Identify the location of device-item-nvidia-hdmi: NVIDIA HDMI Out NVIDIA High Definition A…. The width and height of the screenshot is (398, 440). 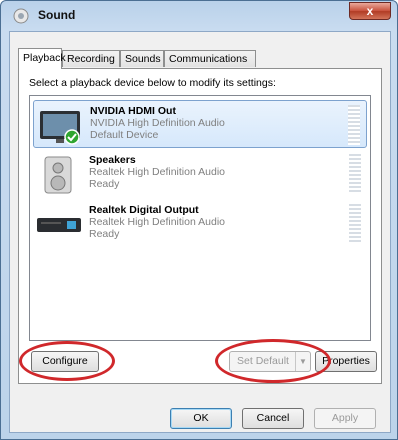
(200, 124).